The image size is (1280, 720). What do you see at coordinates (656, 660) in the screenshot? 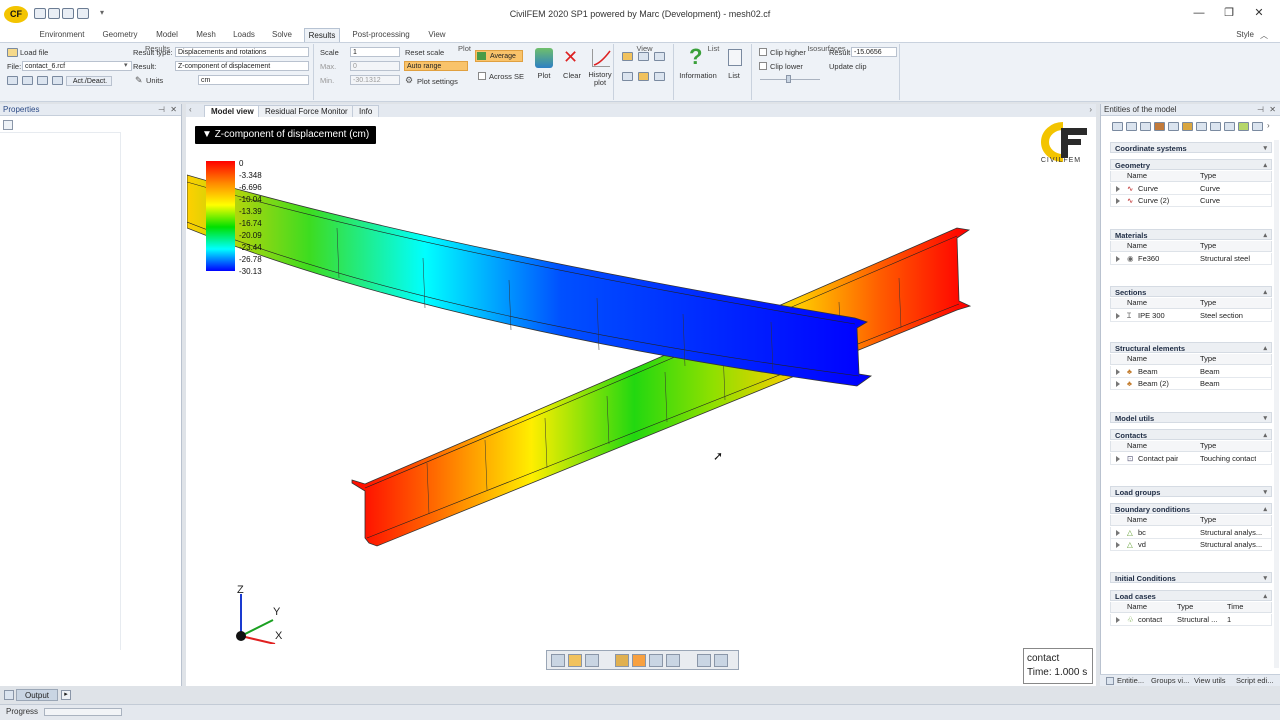
I see `measure-icon` at bounding box center [656, 660].